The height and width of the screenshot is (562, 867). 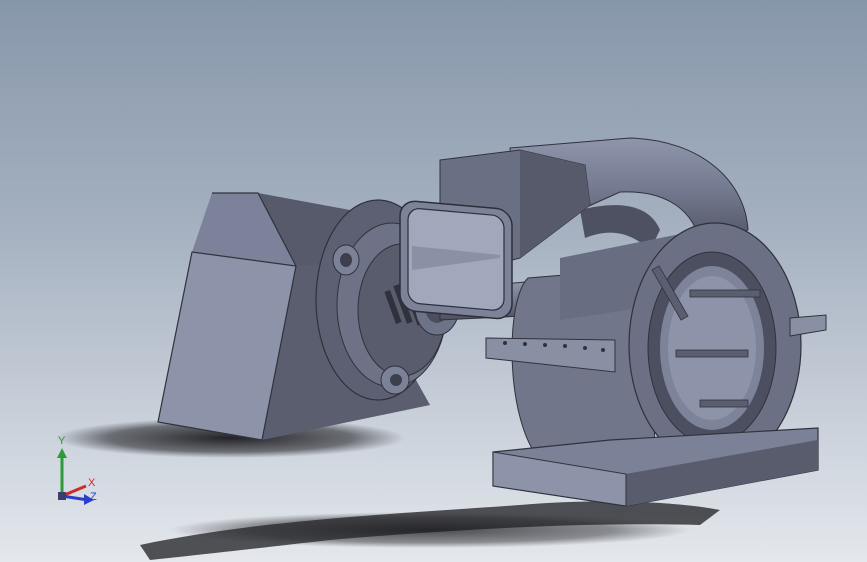 I want to click on triad-axes, so click(x=75, y=476).